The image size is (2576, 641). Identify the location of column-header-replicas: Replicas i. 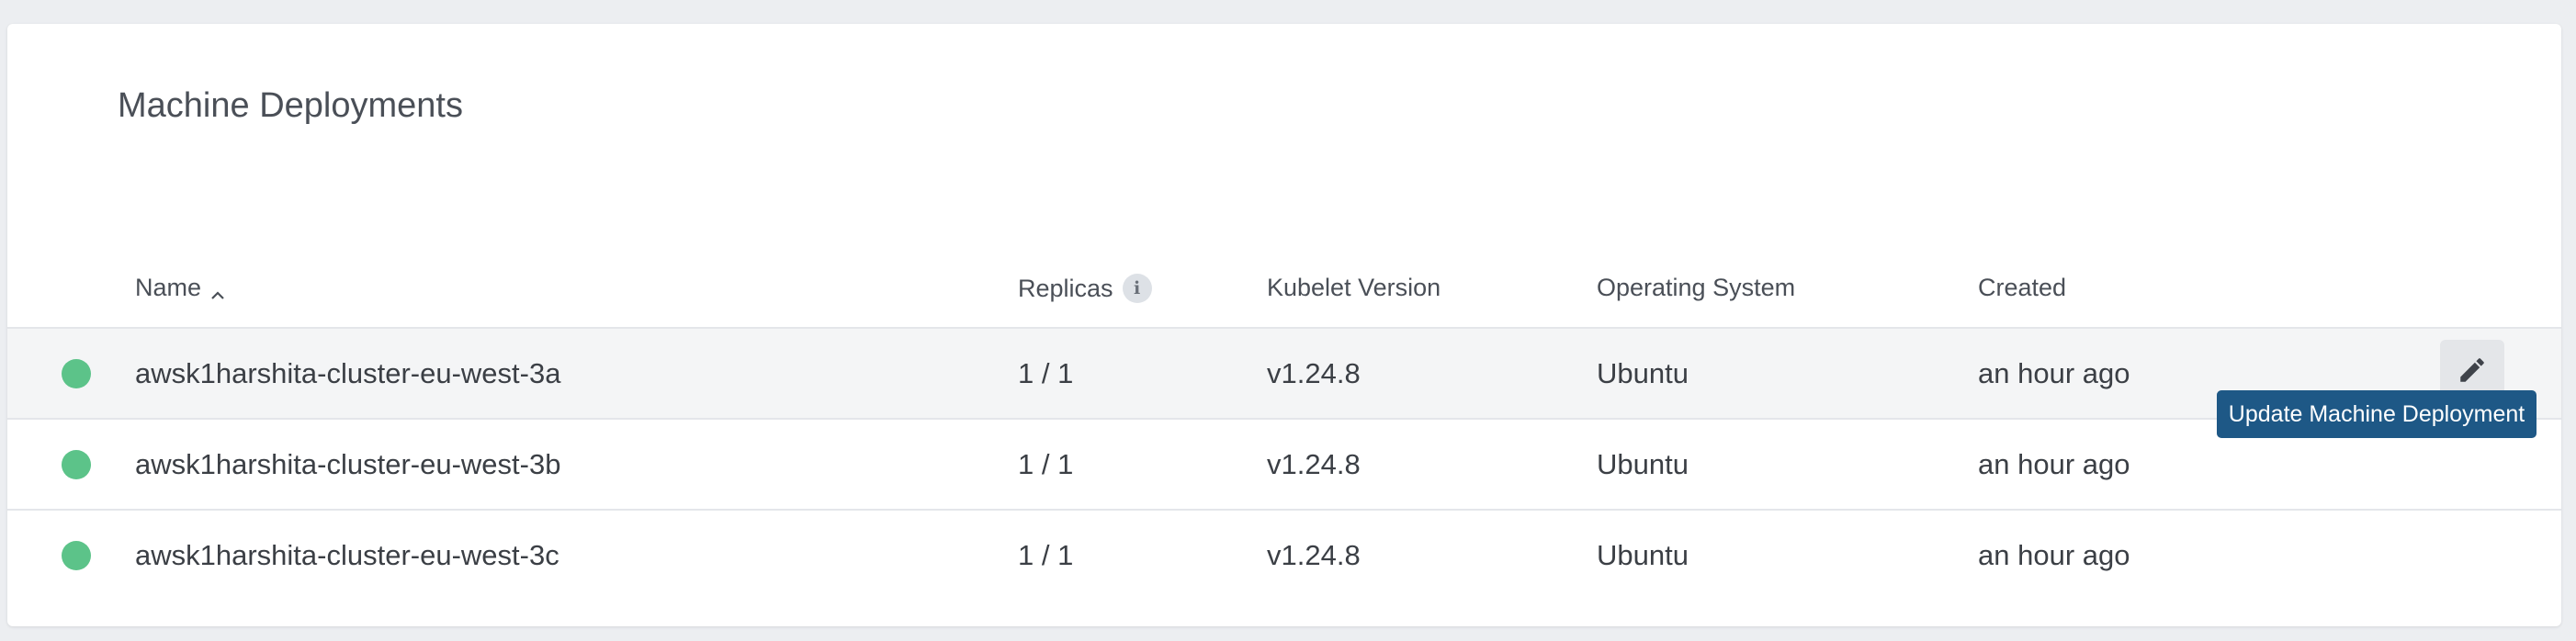
(1085, 289).